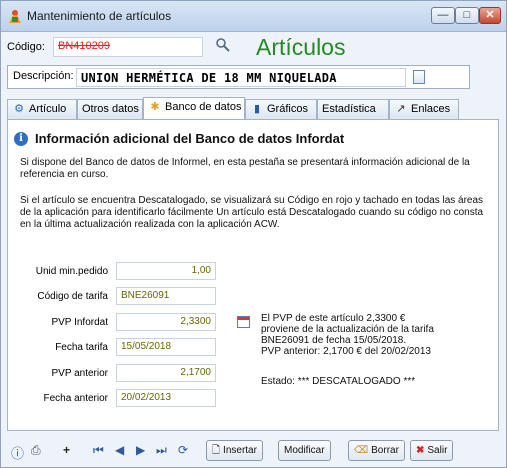 This screenshot has height=468, width=507. I want to click on tab-articulo: ⚙ Artículo, so click(42, 109).